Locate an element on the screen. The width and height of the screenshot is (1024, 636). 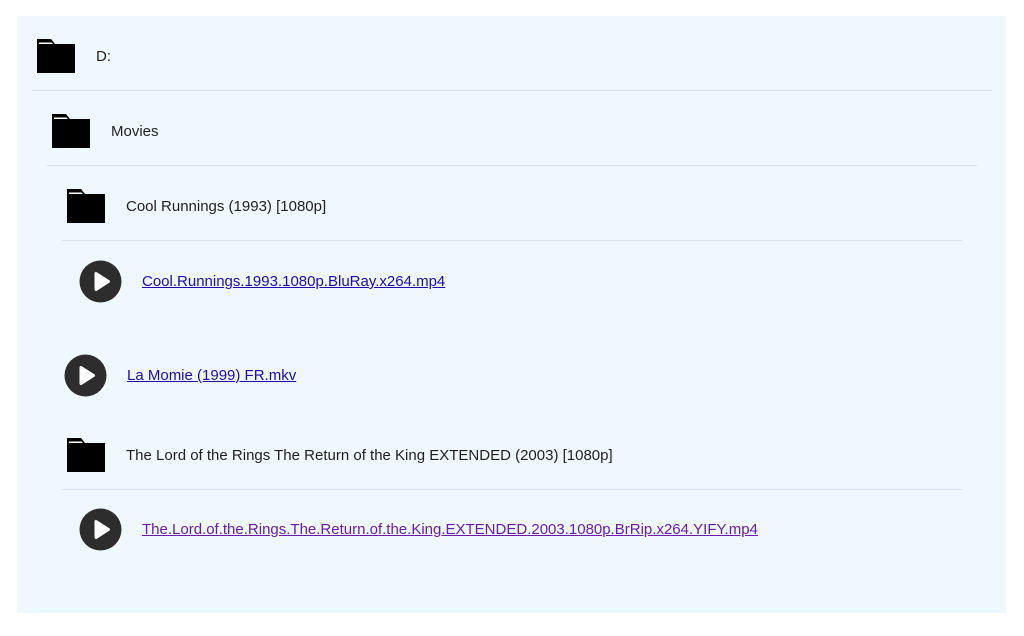
tree-node-cool-runnings-folder: Cool Runnings (1993) [1080p] is located at coordinates (196, 206).